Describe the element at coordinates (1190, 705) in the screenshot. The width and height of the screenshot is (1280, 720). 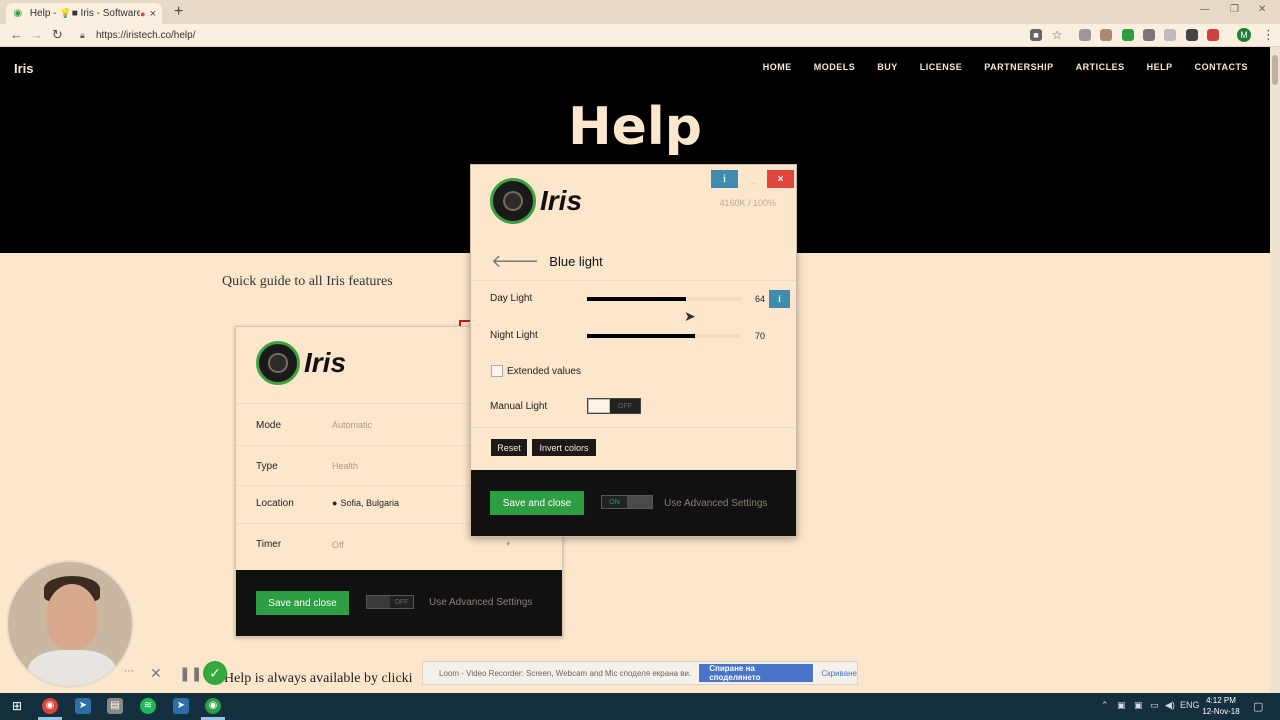
I see `language-indicator: ENG` at that location.